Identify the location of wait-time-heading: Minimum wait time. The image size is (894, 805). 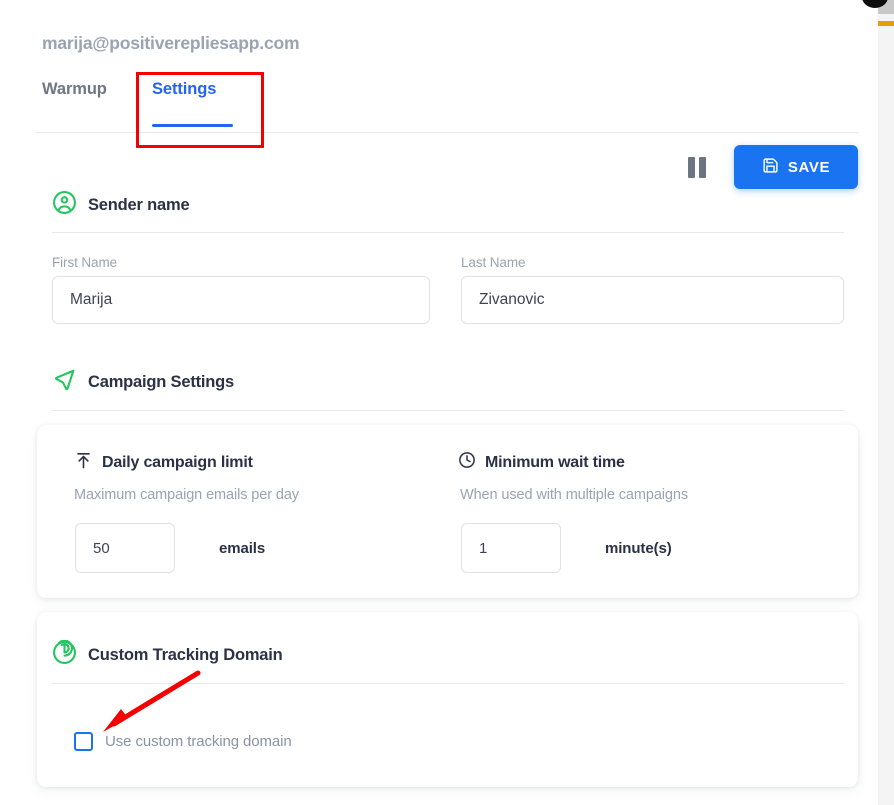
(541, 462).